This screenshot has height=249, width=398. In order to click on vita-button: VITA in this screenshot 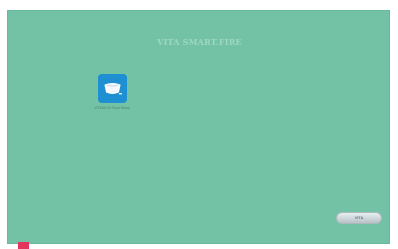, I will do `click(359, 218)`.